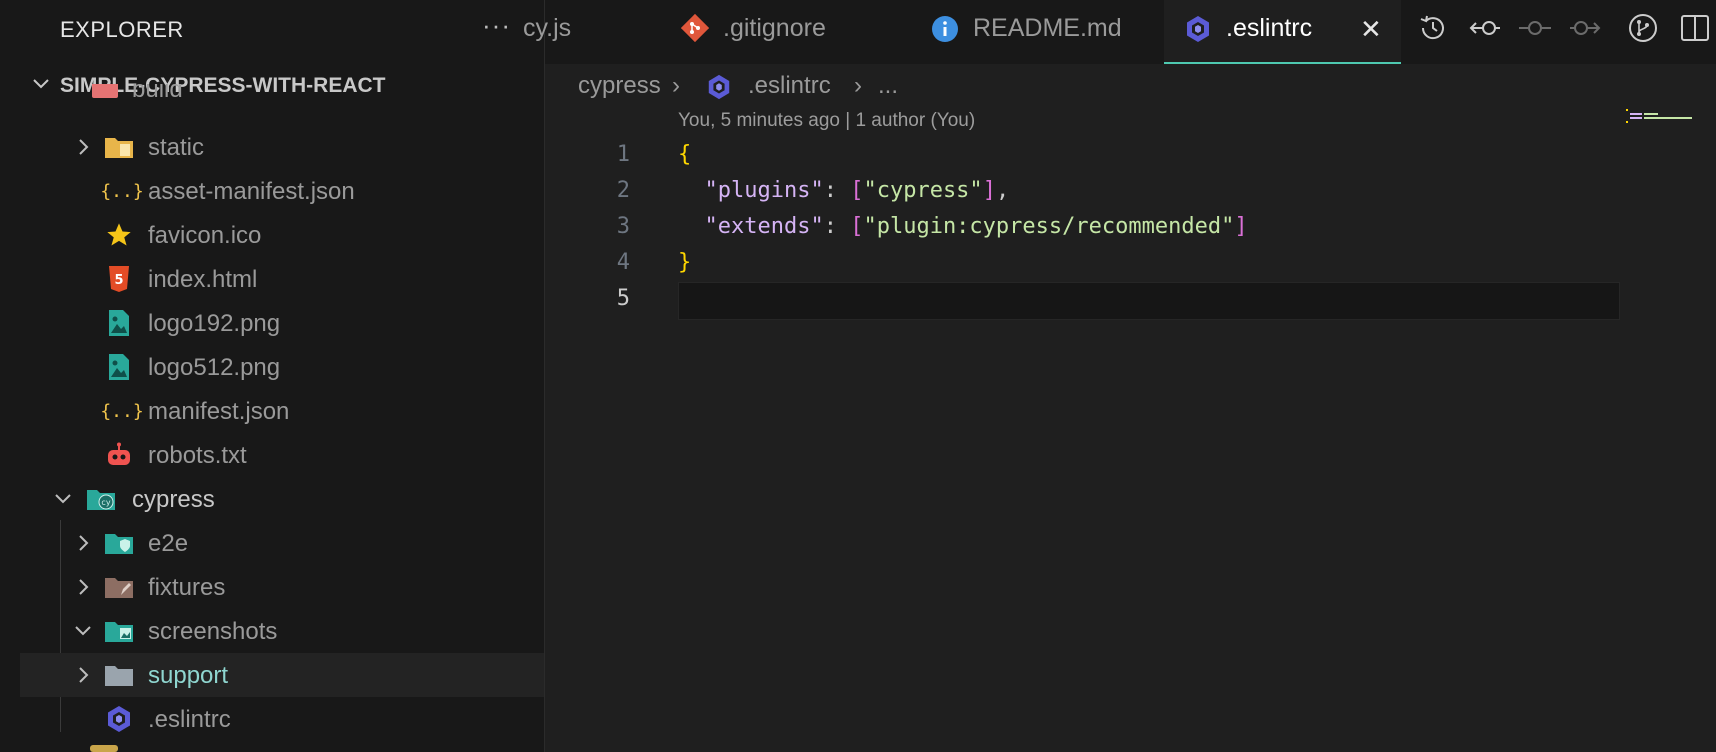 The image size is (1716, 752). What do you see at coordinates (119, 587) in the screenshot?
I see `fixtures-folder-icon` at bounding box center [119, 587].